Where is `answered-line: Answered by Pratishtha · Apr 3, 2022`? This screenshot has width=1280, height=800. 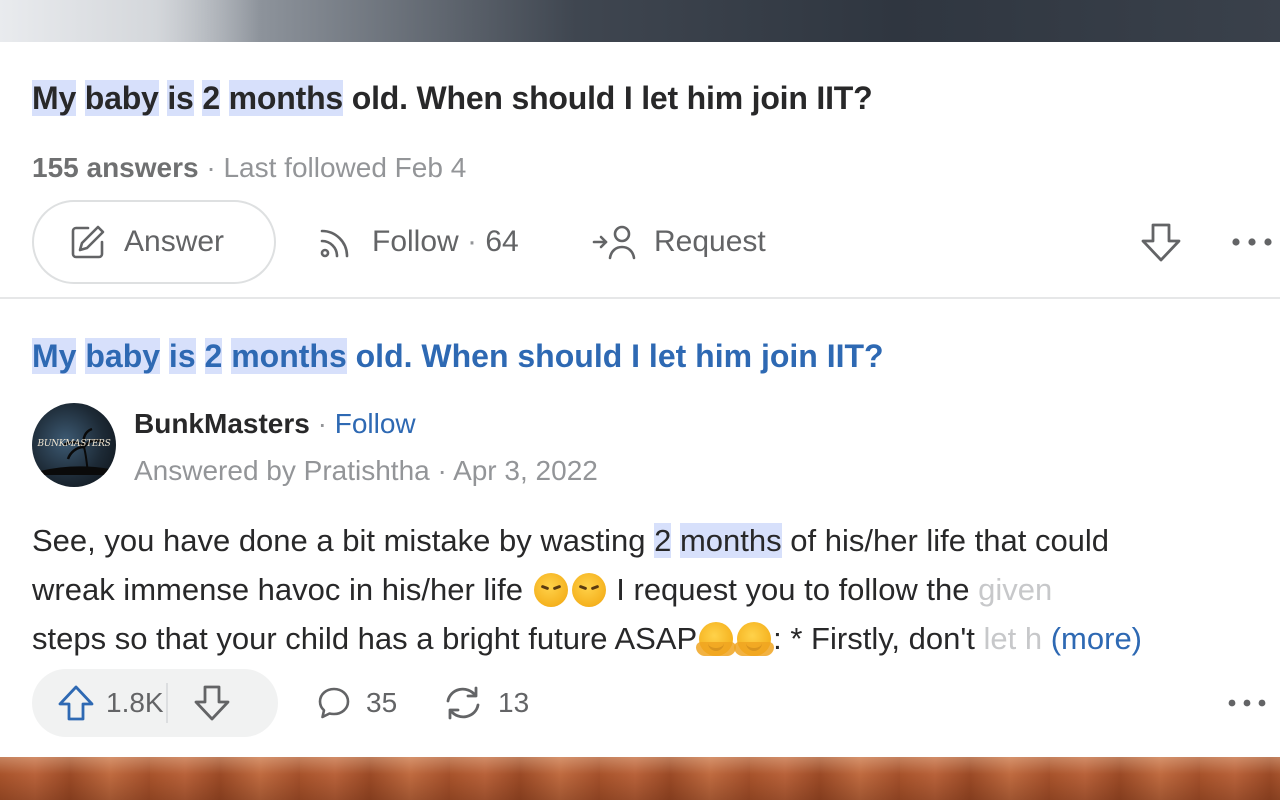
answered-line: Answered by Pratishtha · Apr 3, 2022 is located at coordinates (366, 470).